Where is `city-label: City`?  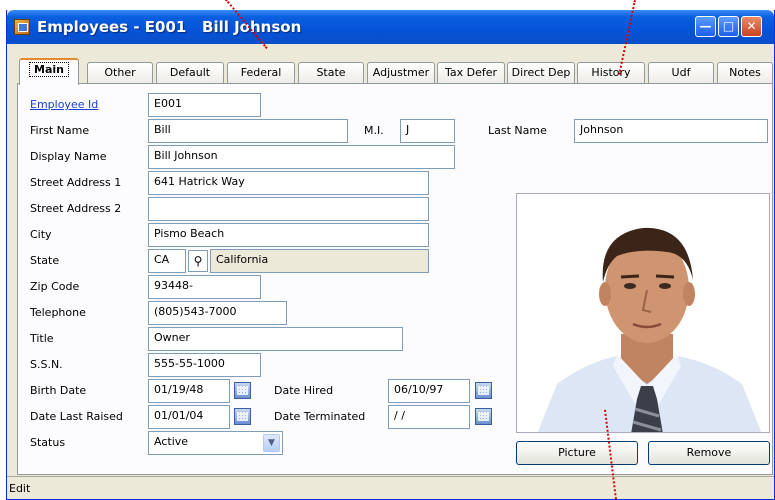
city-label: City is located at coordinates (41, 234).